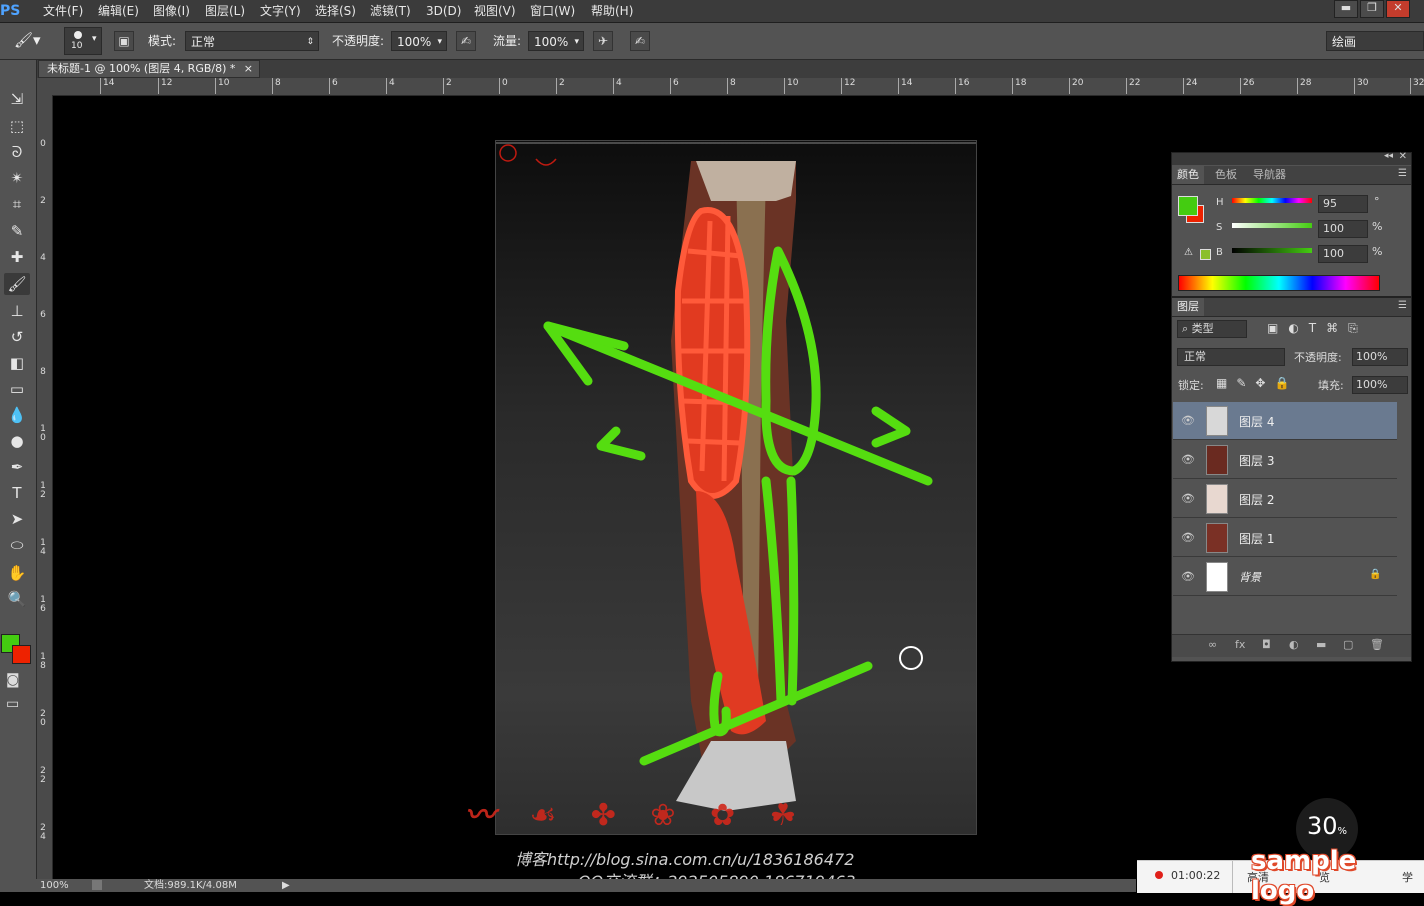  Describe the element at coordinates (12, 704) in the screenshot. I see `screen-mode-icon: ▭` at that location.